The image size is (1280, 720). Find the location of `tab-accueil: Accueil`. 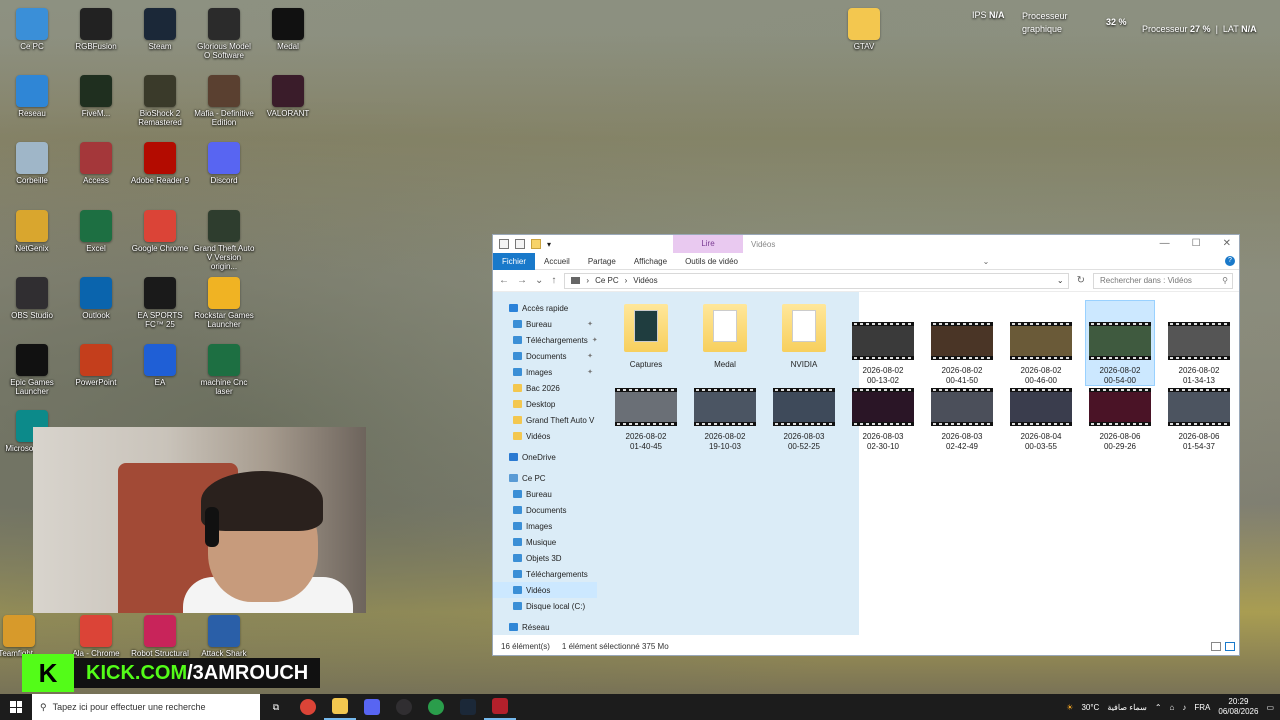

tab-accueil: Accueil is located at coordinates (557, 261).